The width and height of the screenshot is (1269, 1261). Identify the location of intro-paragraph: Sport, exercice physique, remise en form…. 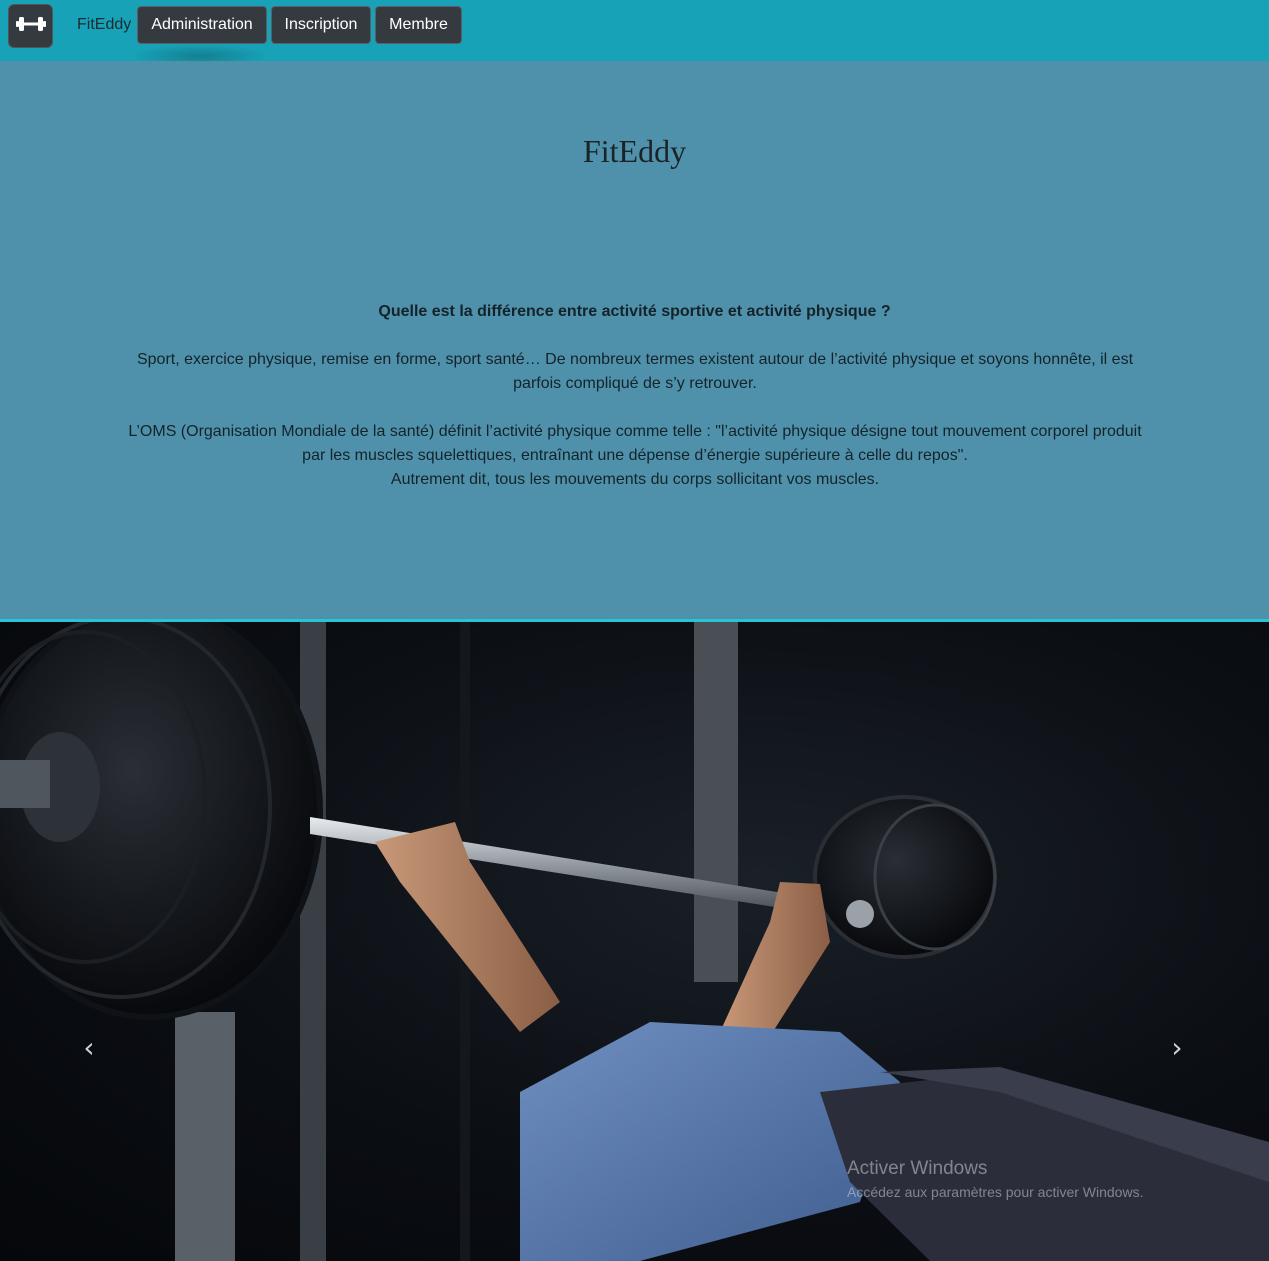
(635, 371).